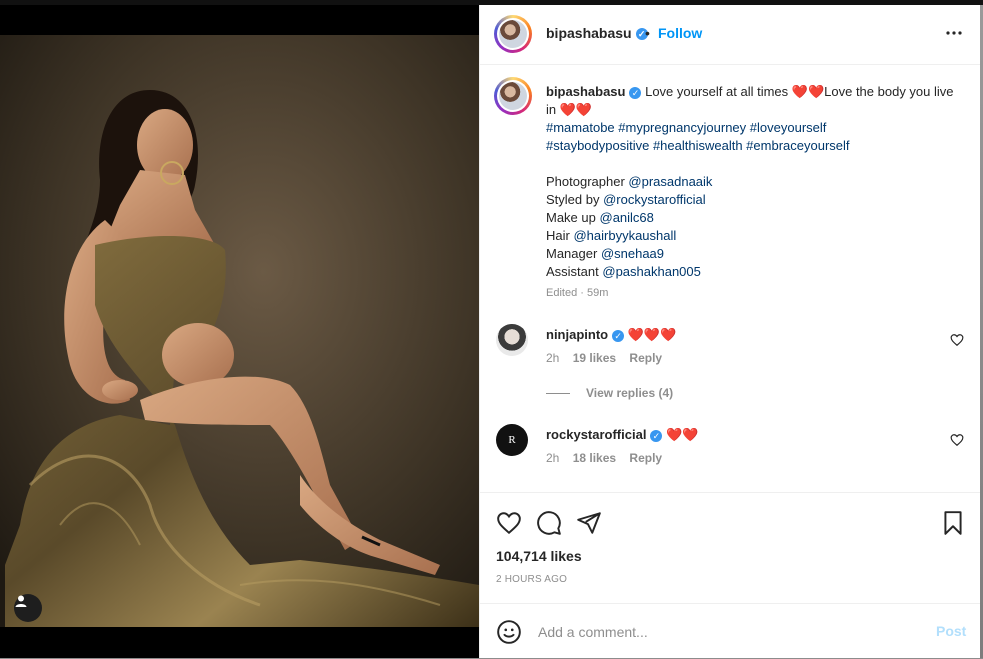 Image resolution: width=983 pixels, height=659 pixels. Describe the element at coordinates (680, 33) in the screenshot. I see `follow-button: Follow` at that location.